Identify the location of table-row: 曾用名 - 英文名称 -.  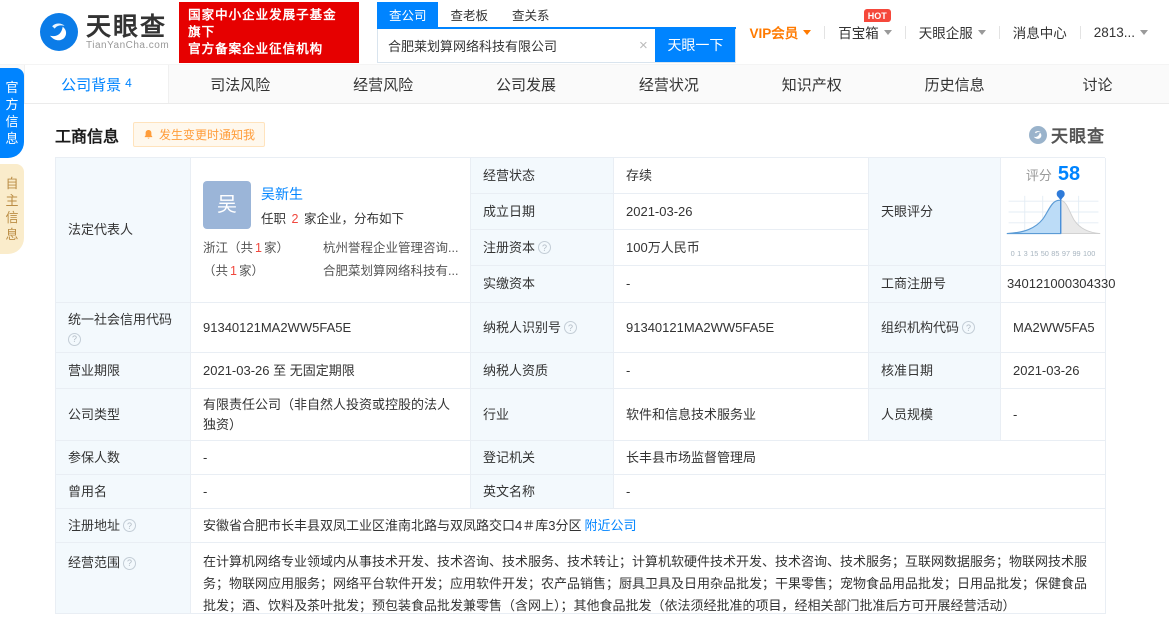
(581, 492).